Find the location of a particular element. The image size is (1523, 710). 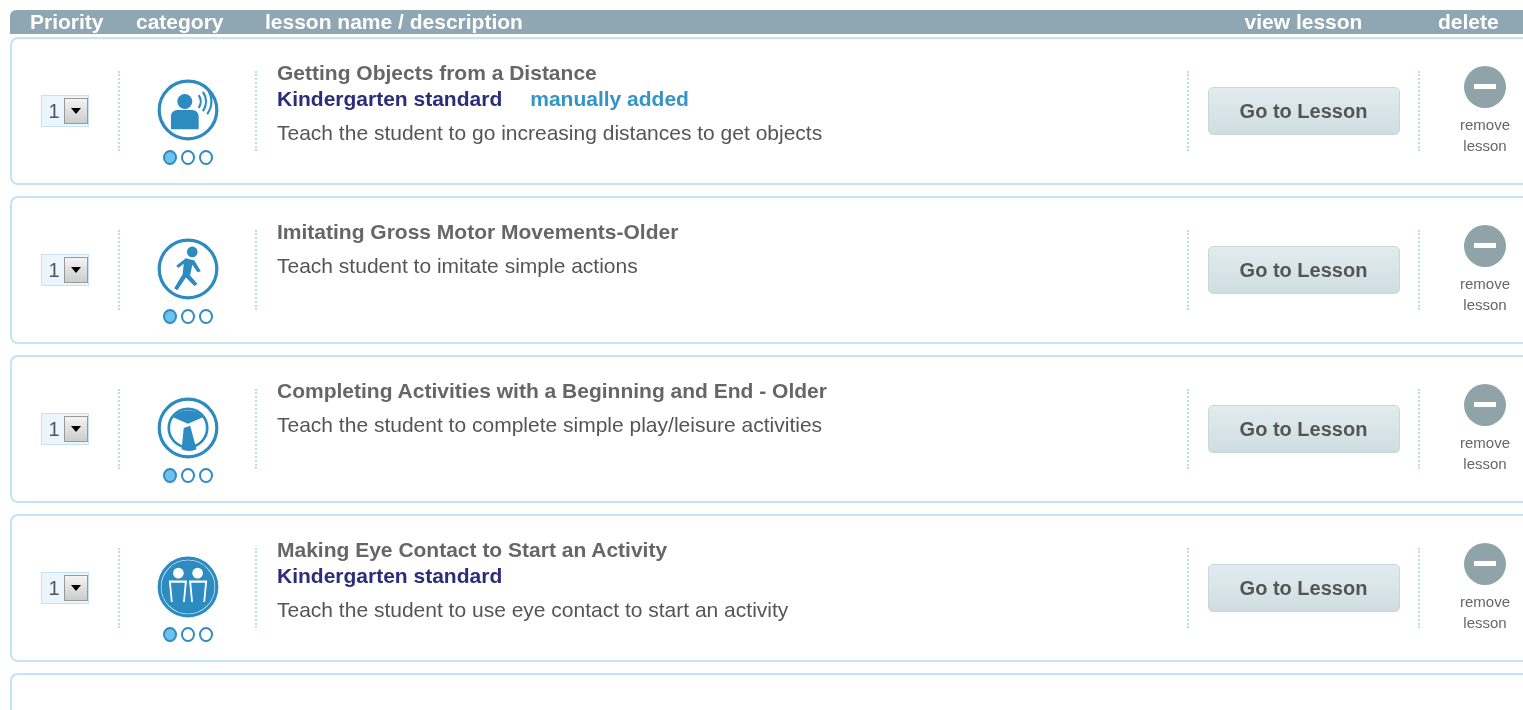

lesson-tag: manually added is located at coordinates (609, 99).